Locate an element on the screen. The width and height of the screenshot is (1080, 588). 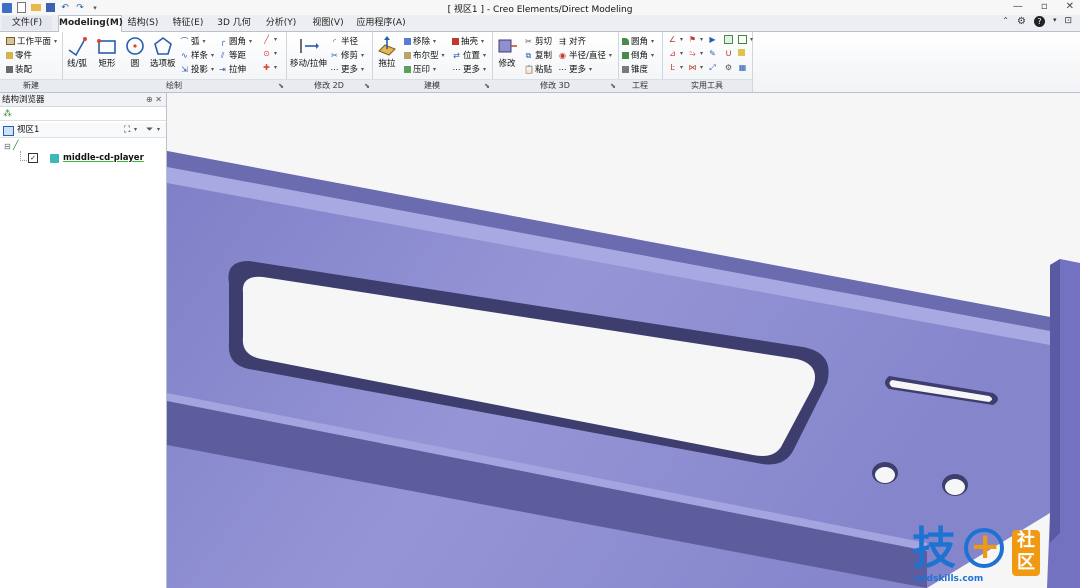
radius-diameter-icon: ◉ is located at coordinates (562, 55).